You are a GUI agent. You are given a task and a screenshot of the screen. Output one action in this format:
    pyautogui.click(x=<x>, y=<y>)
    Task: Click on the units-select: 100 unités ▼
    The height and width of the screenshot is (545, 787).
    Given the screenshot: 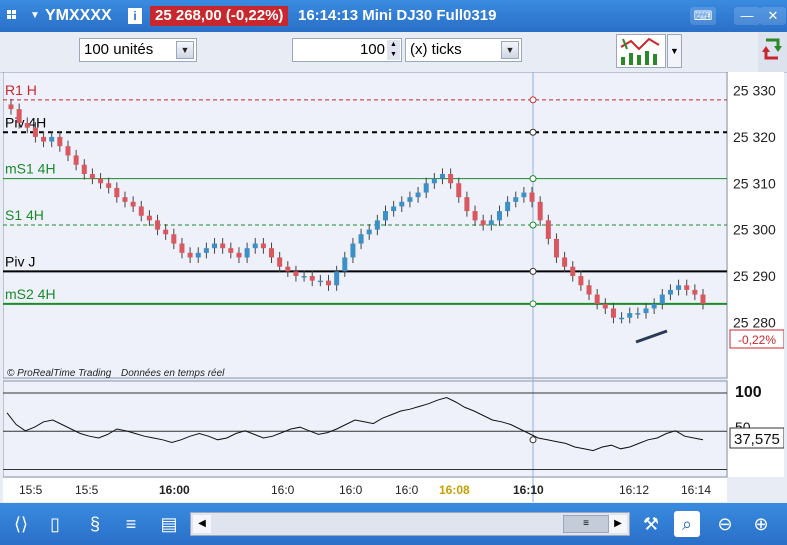 What is the action you would take?
    pyautogui.click(x=138, y=50)
    